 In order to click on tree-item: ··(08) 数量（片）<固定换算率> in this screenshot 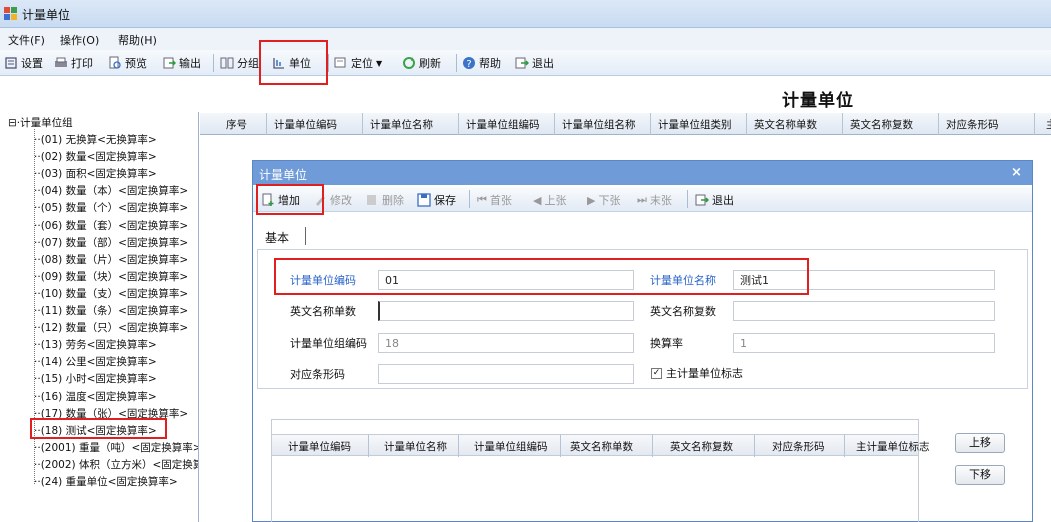, I will do `click(111, 259)`.